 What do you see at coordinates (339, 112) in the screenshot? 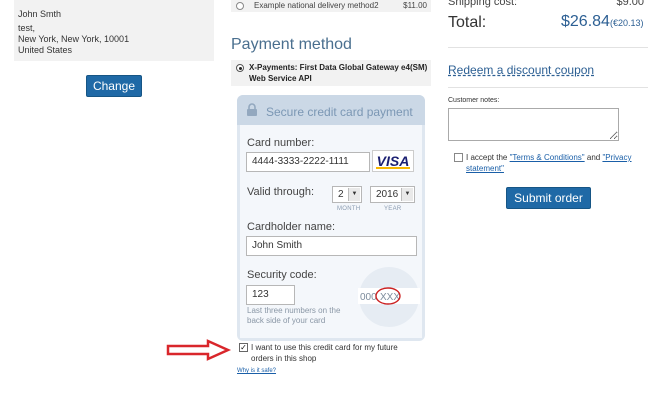
I see `credit-card-title: Secure credit card payment` at bounding box center [339, 112].